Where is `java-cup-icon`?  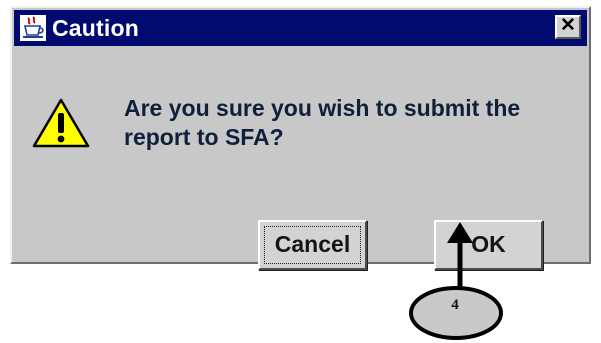
java-cup-icon is located at coordinates (33, 28).